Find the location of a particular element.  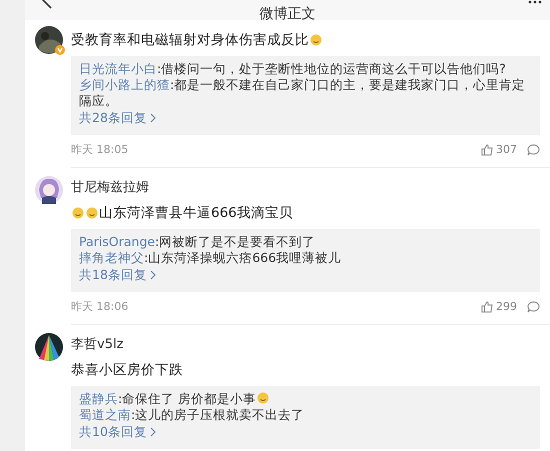

like-button: 307 is located at coordinates (499, 149).